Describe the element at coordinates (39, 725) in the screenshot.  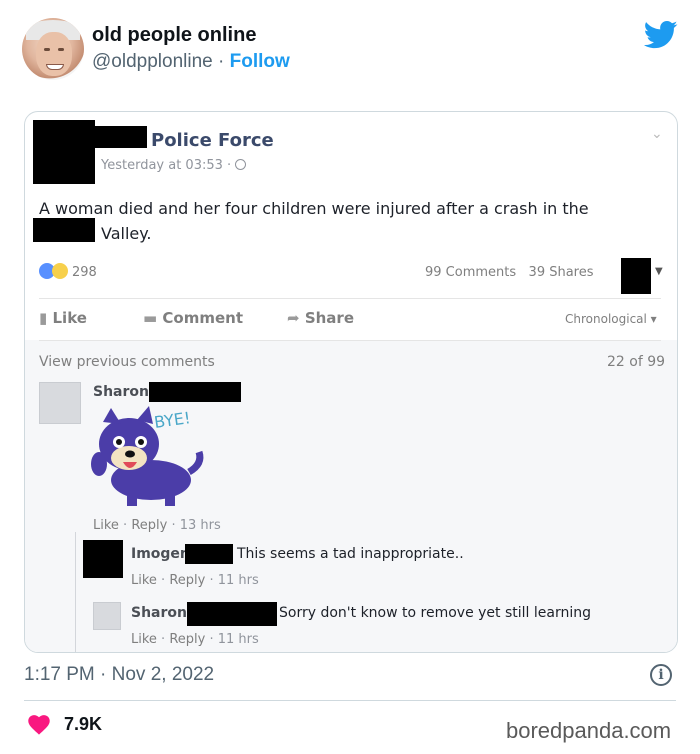
I see `heart-icon` at that location.